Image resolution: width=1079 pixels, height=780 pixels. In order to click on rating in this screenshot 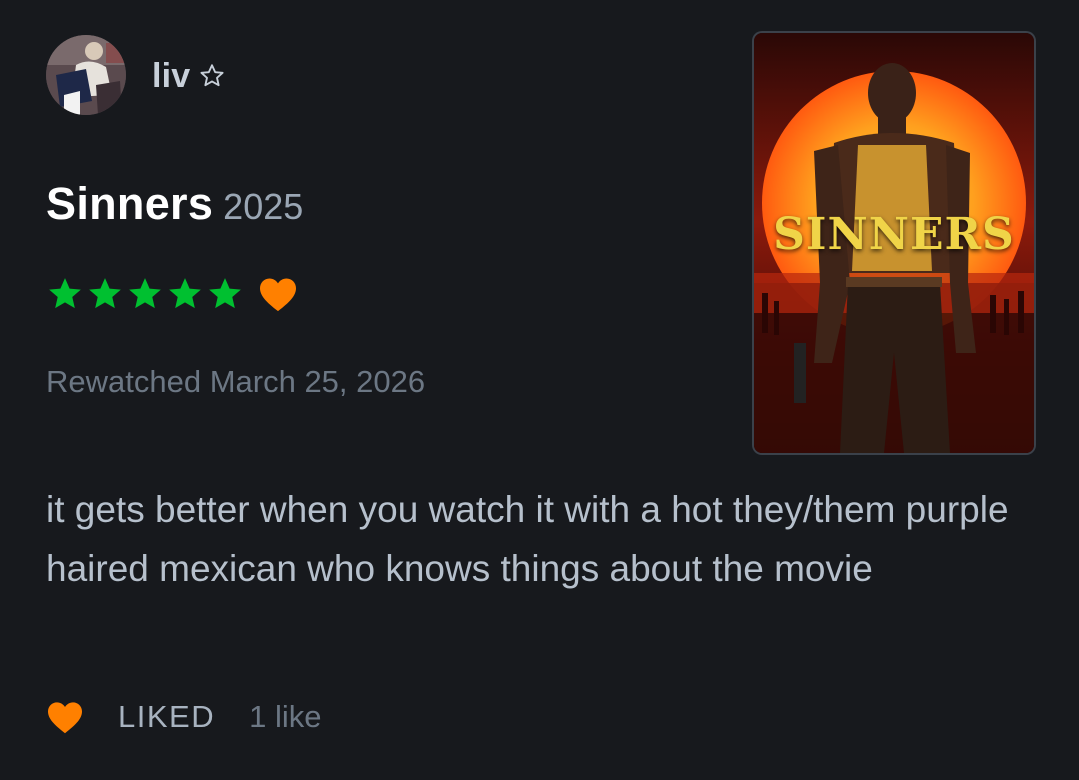, I will do `click(172, 294)`.